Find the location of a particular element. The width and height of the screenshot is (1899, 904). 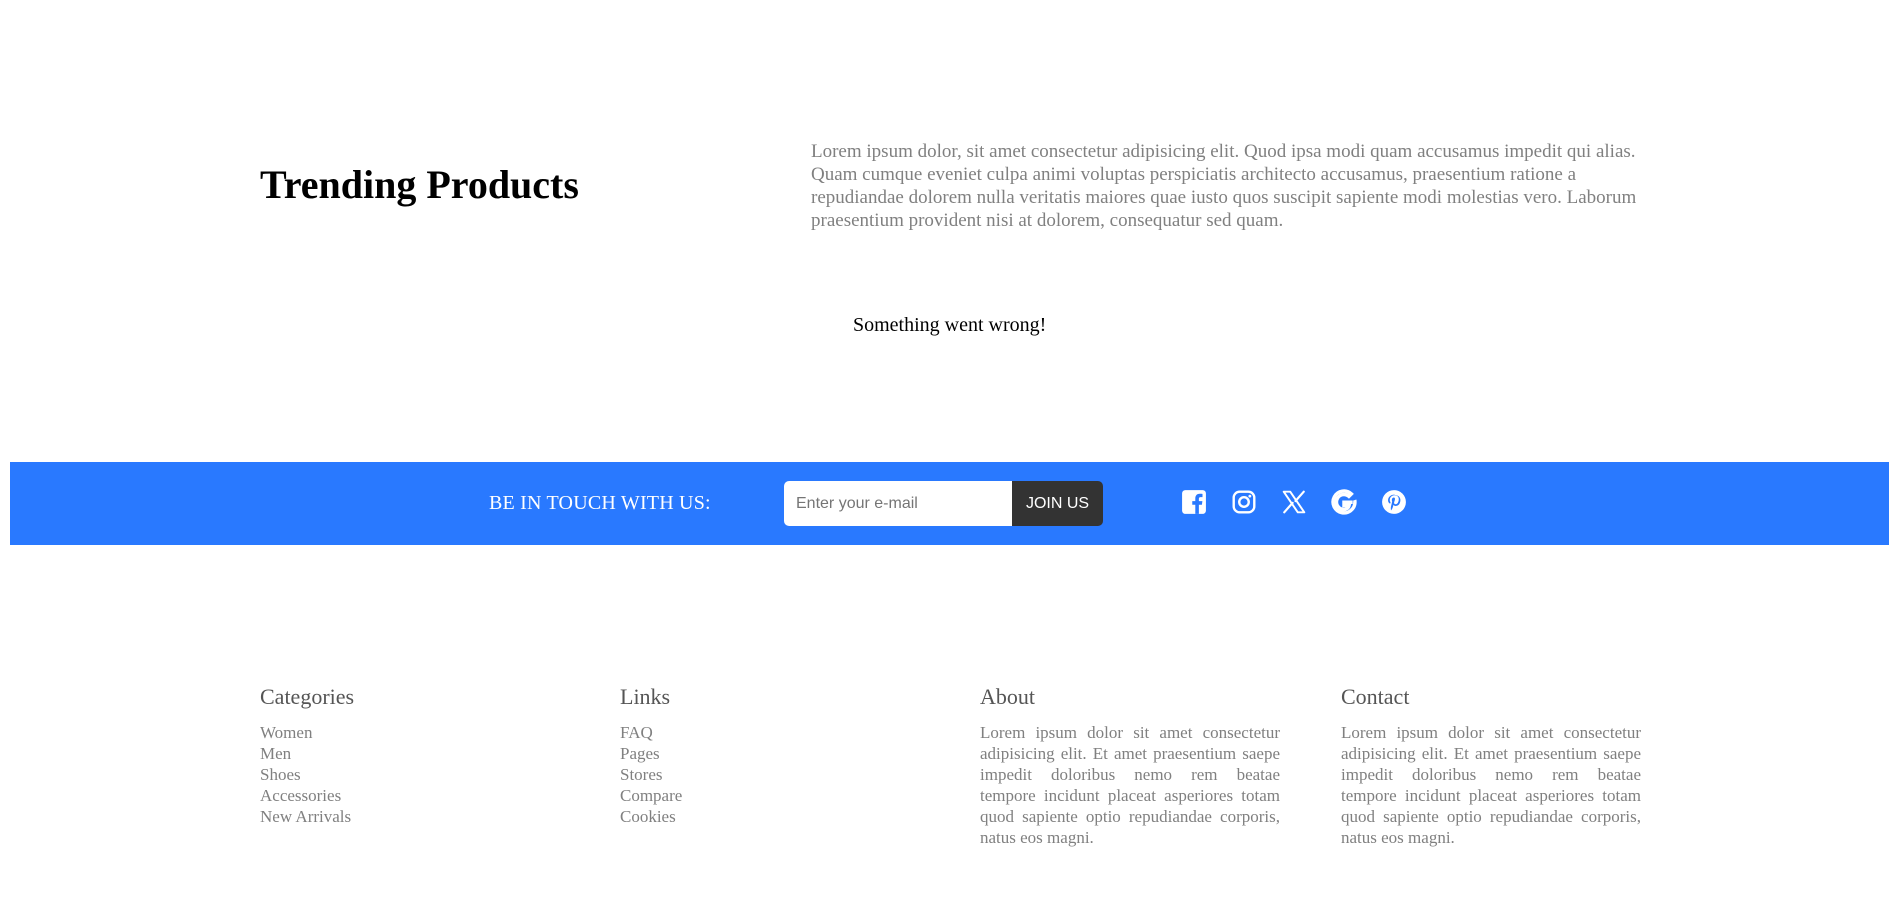

pinterest-icon is located at coordinates (1394, 502).